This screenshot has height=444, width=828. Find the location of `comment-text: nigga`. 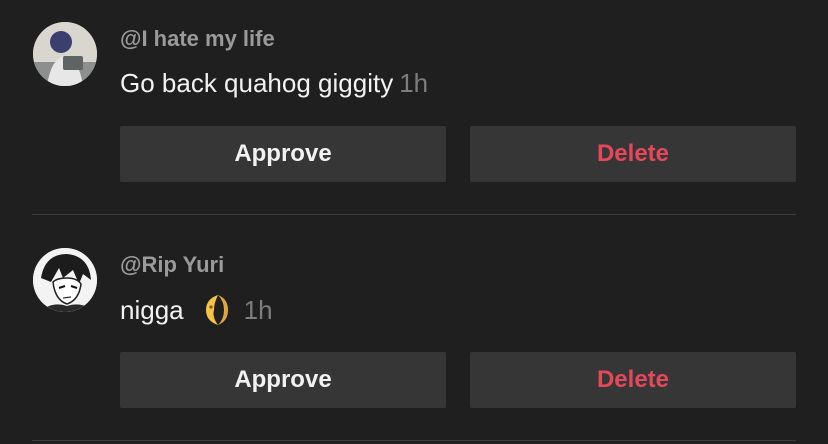

comment-text: nigga is located at coordinates (152, 310).